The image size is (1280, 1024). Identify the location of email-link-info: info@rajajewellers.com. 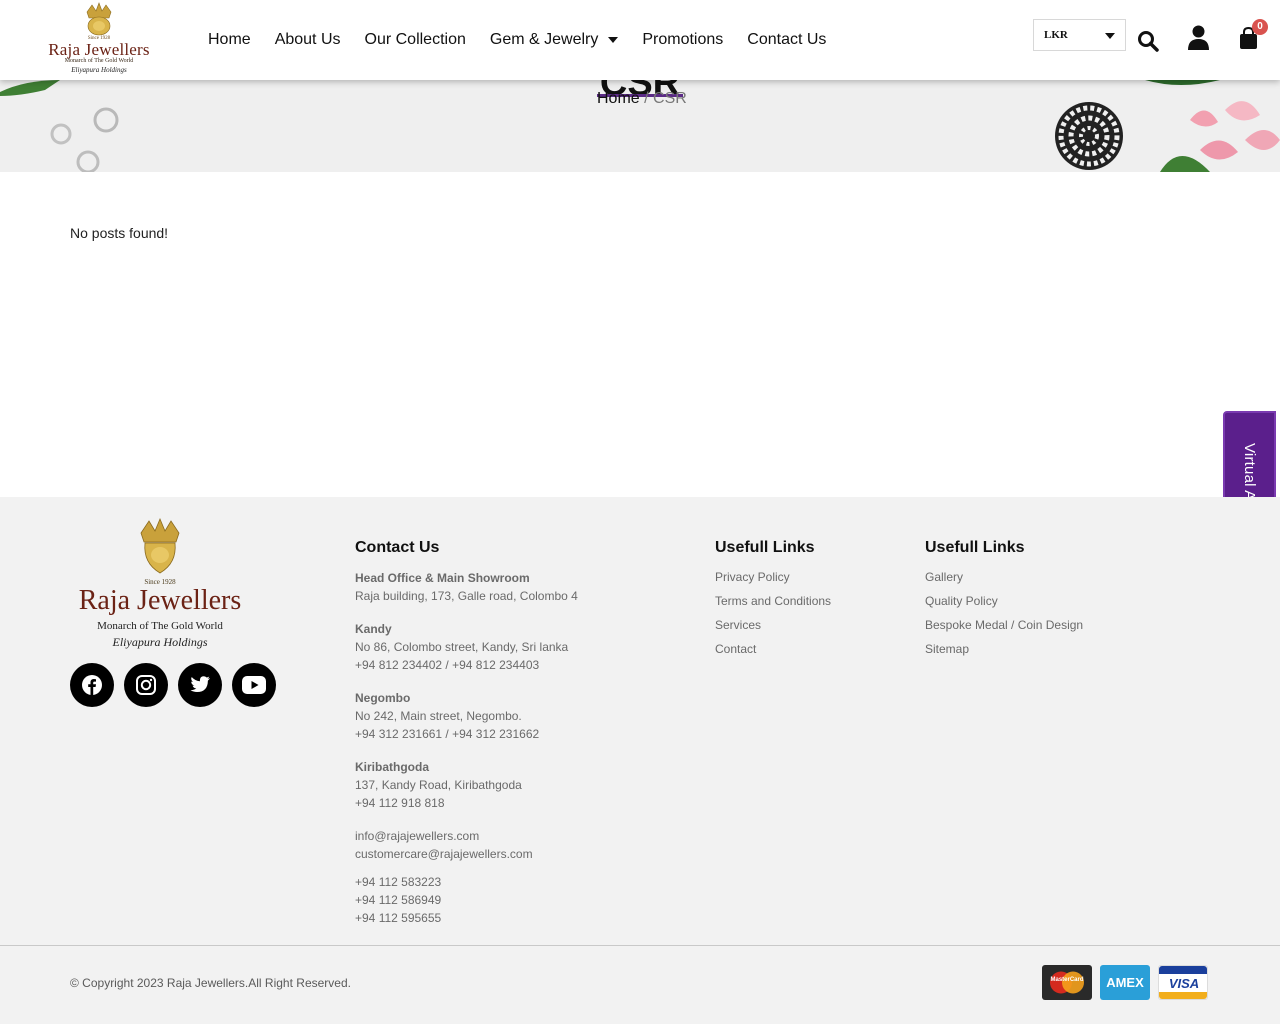
(505, 836).